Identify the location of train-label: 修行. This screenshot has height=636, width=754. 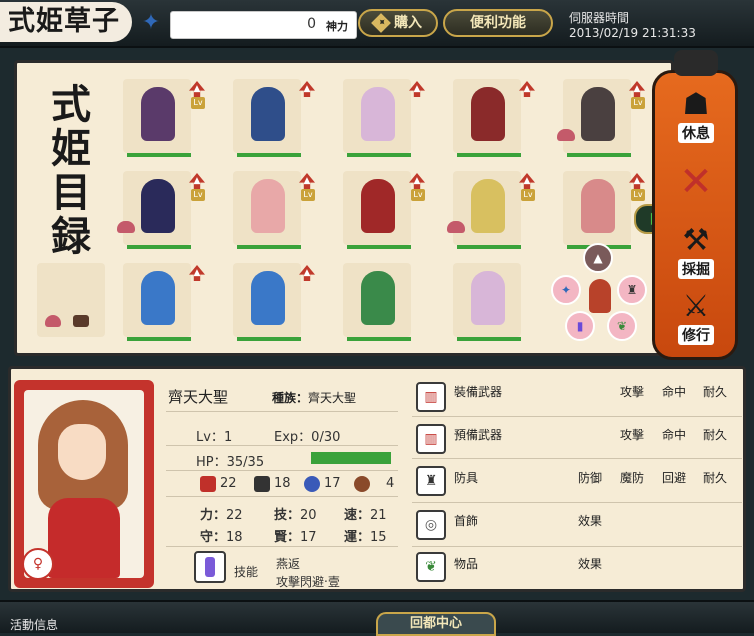
(696, 335).